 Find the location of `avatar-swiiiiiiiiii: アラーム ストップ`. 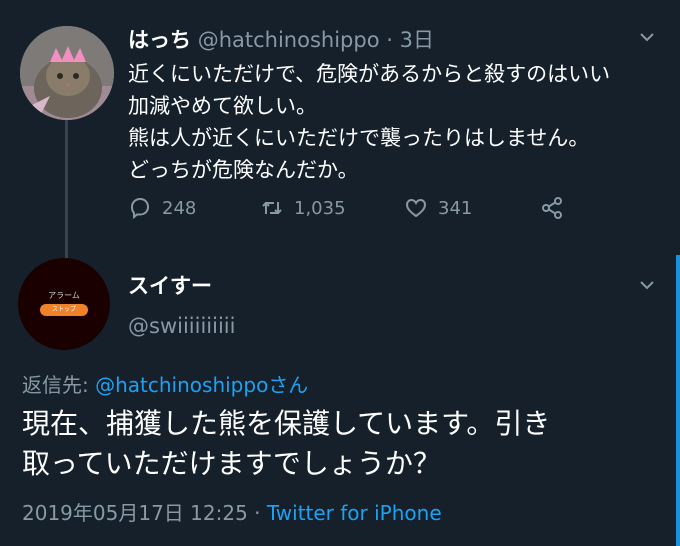

avatar-swiiiiiiiiii: アラーム ストップ is located at coordinates (64, 304).